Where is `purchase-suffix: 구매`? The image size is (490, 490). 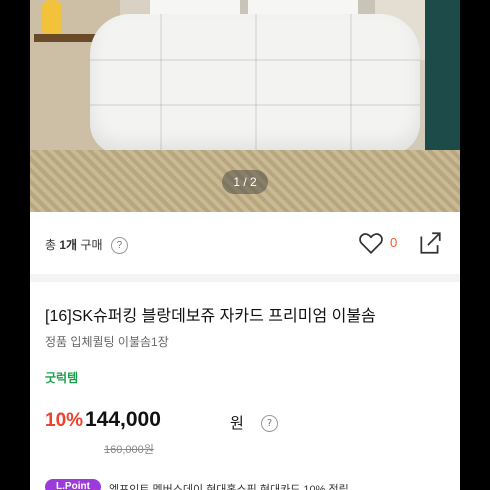 purchase-suffix: 구매 is located at coordinates (90, 245).